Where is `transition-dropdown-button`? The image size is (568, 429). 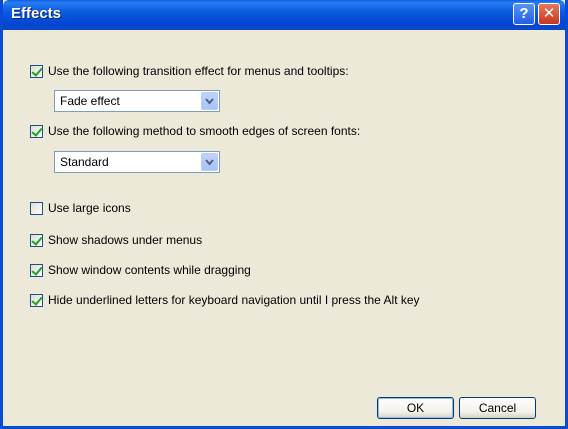
transition-dropdown-button is located at coordinates (209, 101).